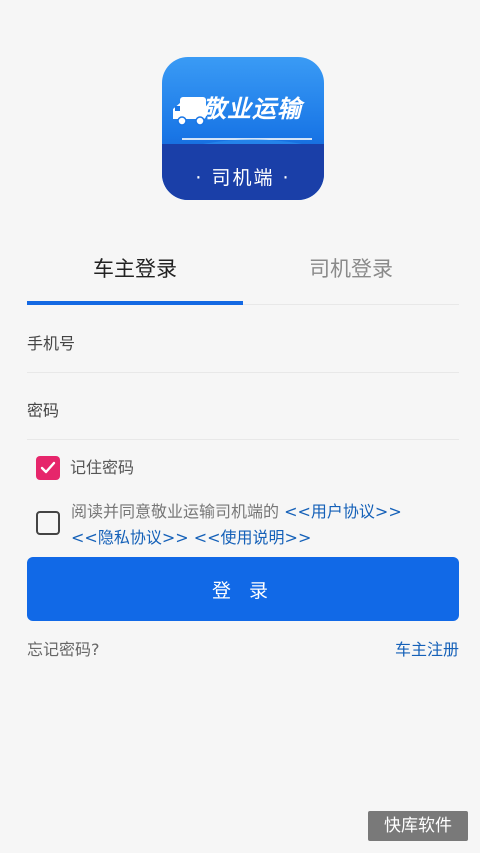 The width and height of the screenshot is (480, 853). Describe the element at coordinates (266, 525) in the screenshot. I see `agreement-text: 阅读并同意敬业运输司机端的 <<用户协议>> <<隐私协议>> <<使用说明>>` at that location.